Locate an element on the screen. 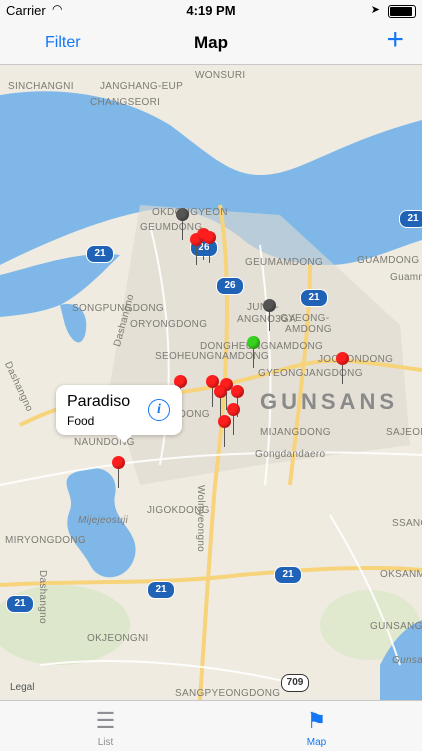  page-title: Map is located at coordinates (211, 42).